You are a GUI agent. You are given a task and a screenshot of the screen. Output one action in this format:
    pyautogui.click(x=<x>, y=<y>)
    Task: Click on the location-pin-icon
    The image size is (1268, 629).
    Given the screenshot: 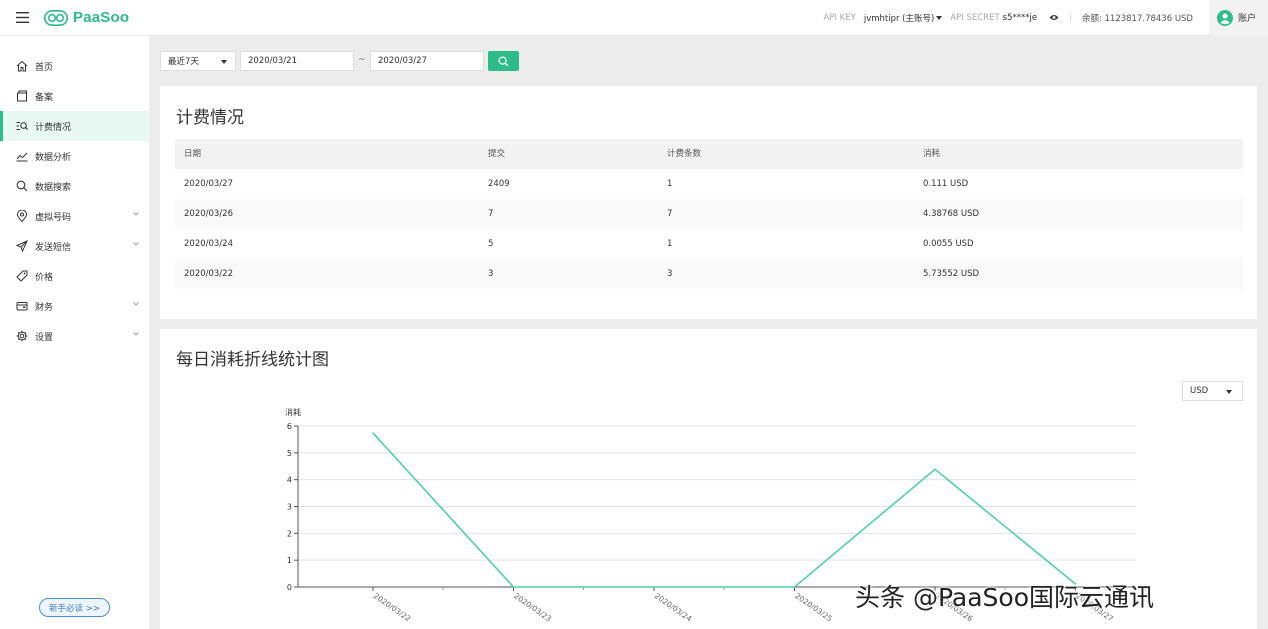 What is the action you would take?
    pyautogui.click(x=22, y=216)
    